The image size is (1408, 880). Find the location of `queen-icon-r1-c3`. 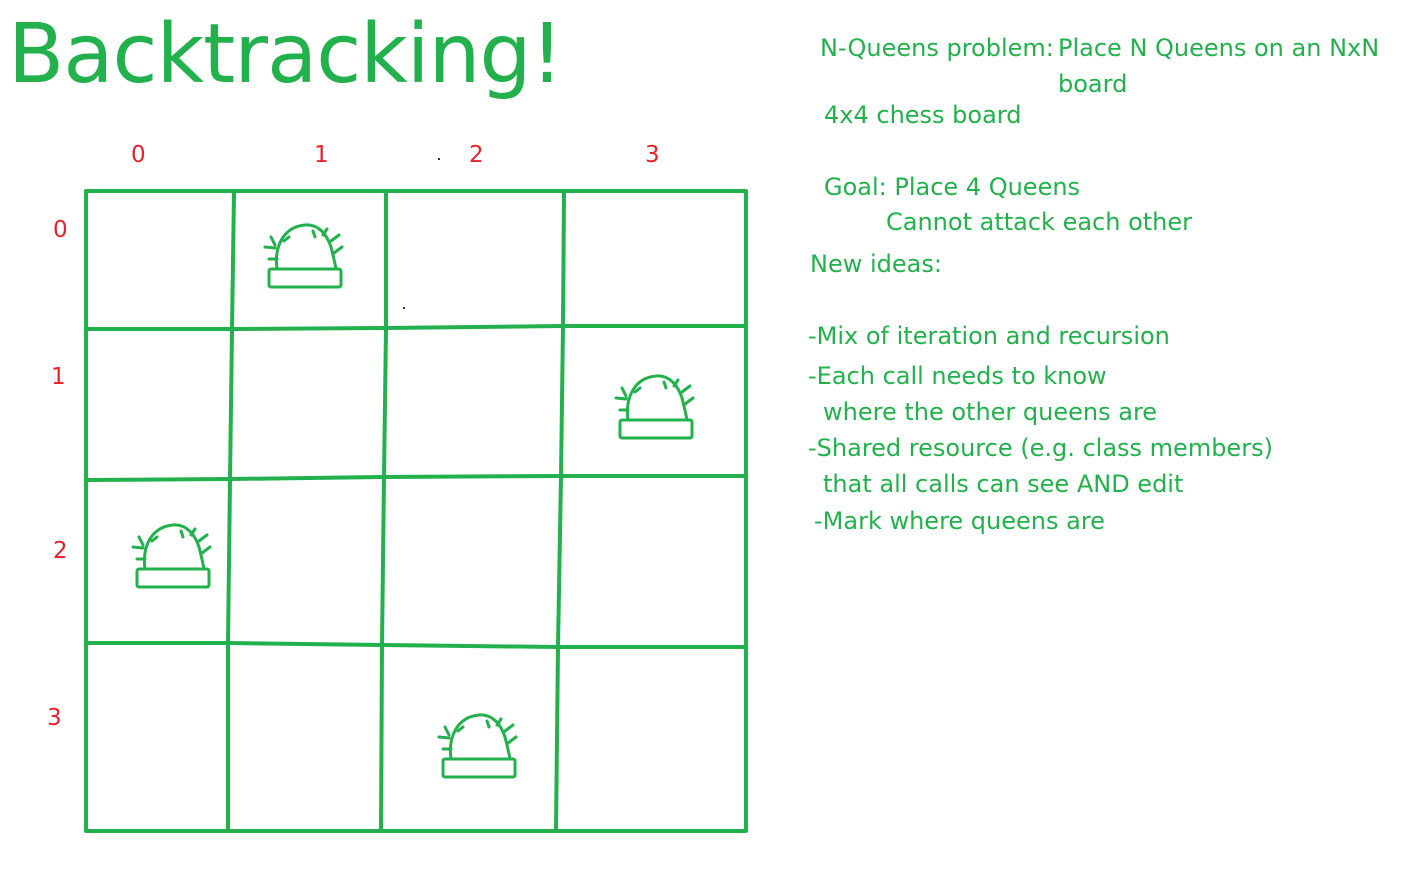

queen-icon-r1-c3 is located at coordinates (654, 407).